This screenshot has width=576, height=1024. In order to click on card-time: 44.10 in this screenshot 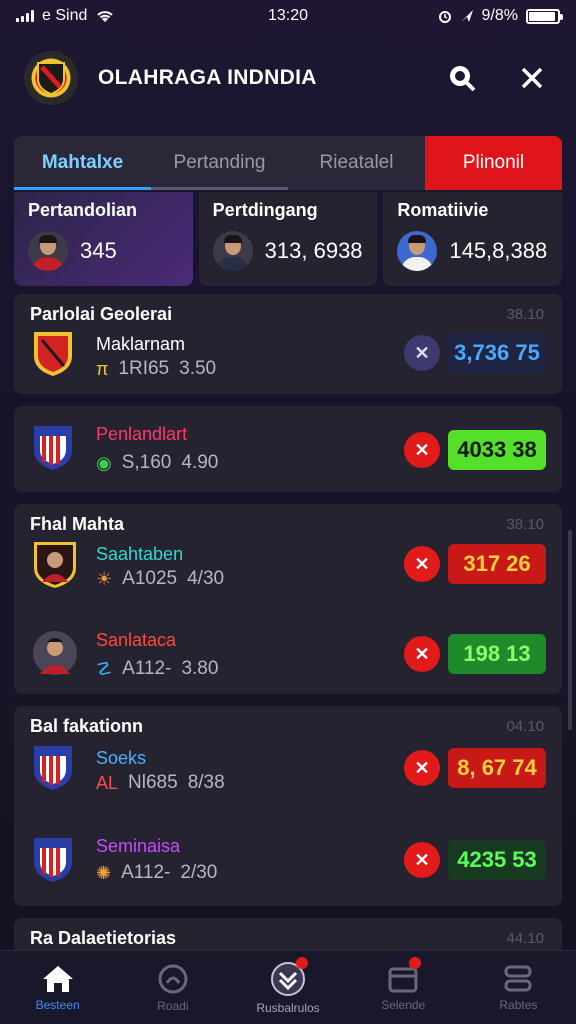, I will do `click(525, 938)`.